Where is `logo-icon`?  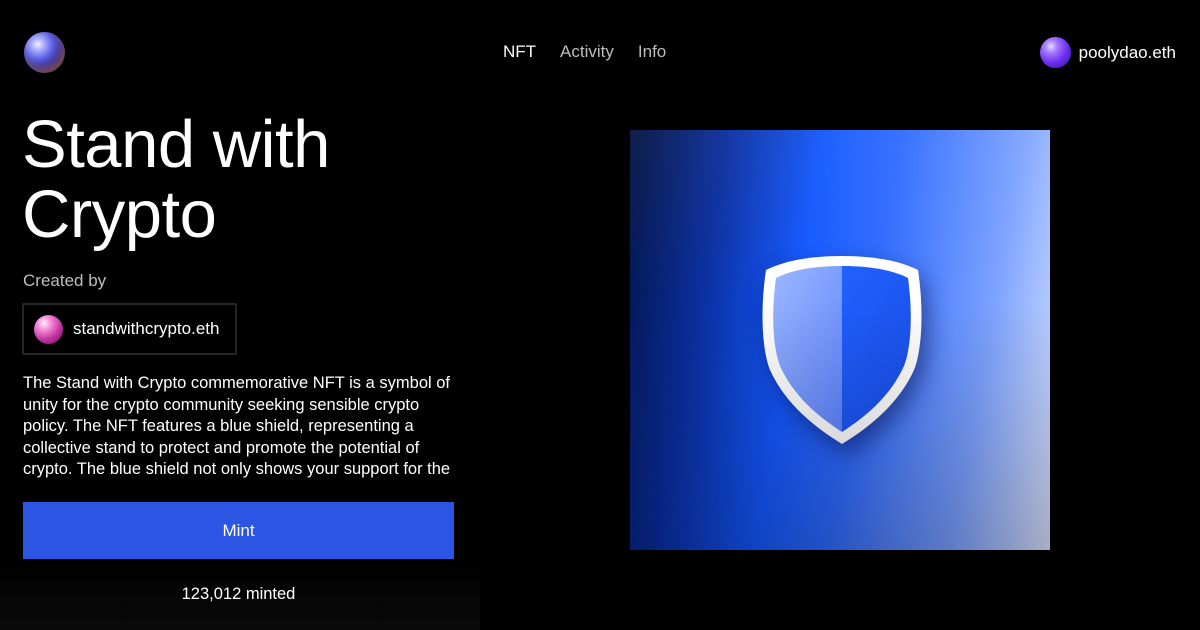 logo-icon is located at coordinates (44, 52).